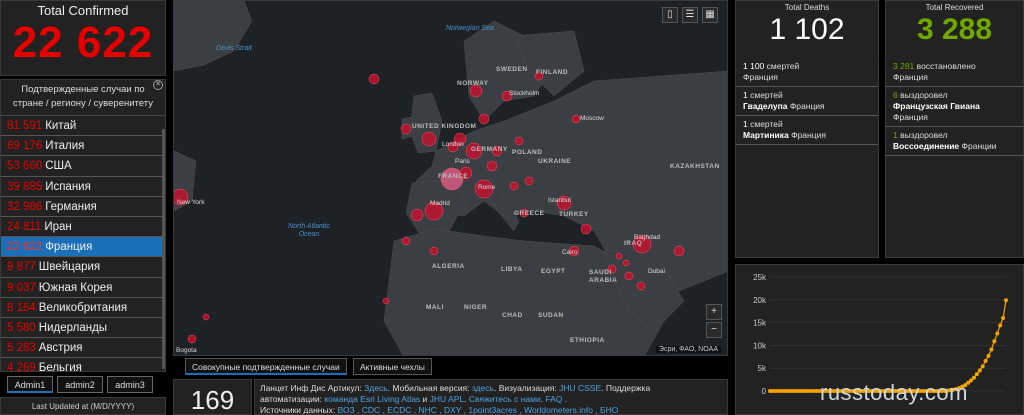 This screenshot has width=1024, height=415. I want to click on country-row-name: Германия, so click(71, 206).